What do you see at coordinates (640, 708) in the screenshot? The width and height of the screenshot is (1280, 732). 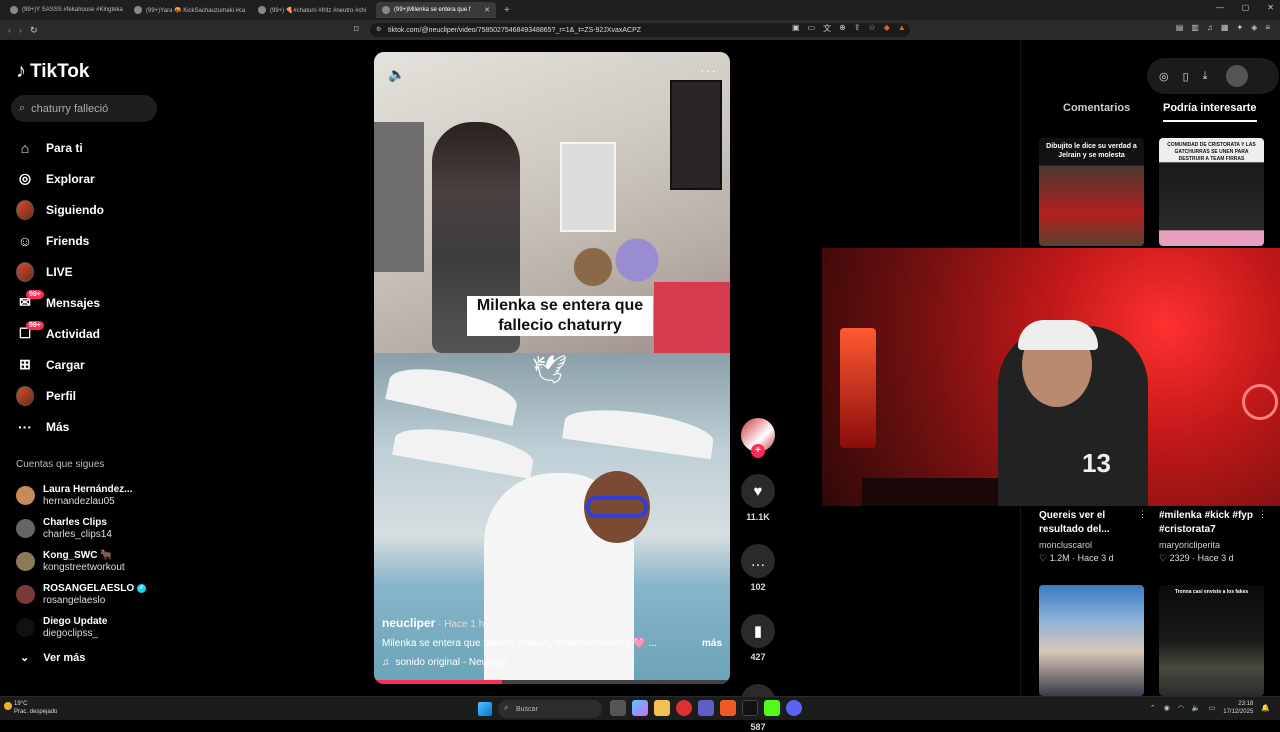 I see `copilot-icon` at bounding box center [640, 708].